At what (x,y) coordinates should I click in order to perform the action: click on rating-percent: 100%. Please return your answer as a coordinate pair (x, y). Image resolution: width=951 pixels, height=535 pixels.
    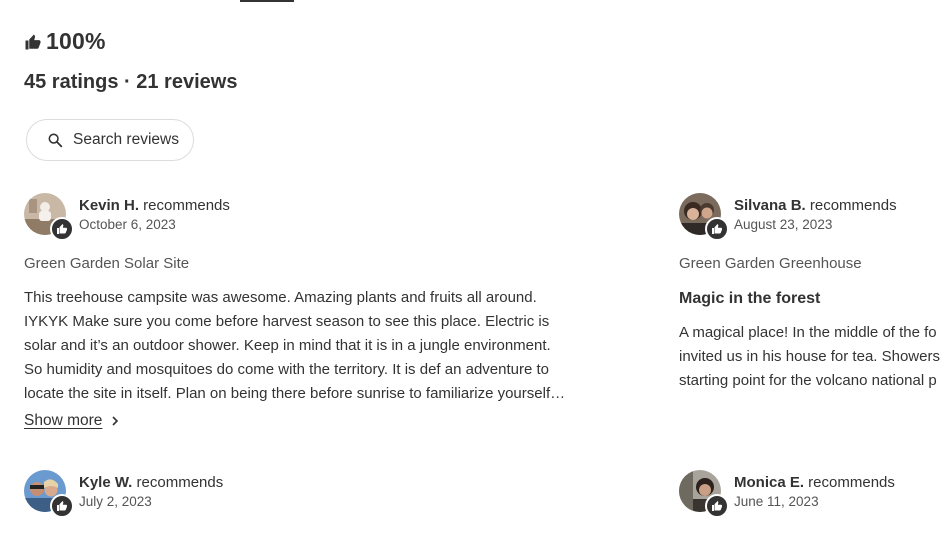
    Looking at the image, I should click on (76, 41).